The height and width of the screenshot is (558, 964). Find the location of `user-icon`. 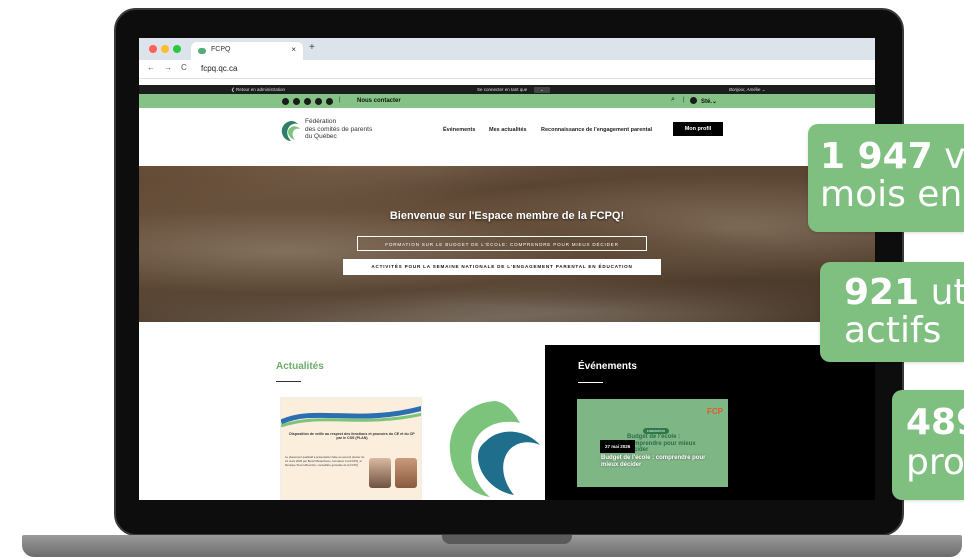

user-icon is located at coordinates (693, 100).